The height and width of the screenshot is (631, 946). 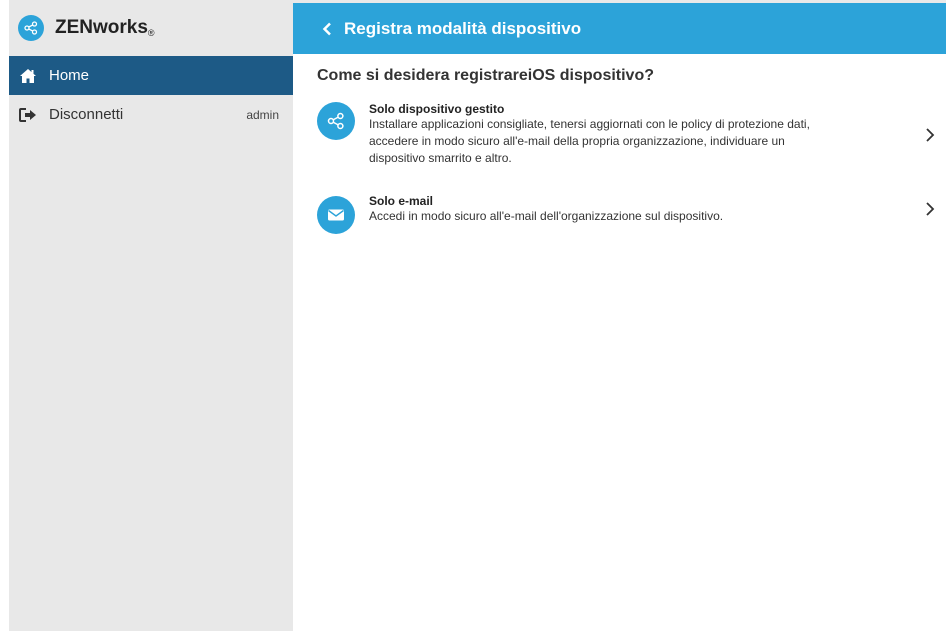 What do you see at coordinates (105, 27) in the screenshot?
I see `brand-name: ZENworks®` at bounding box center [105, 27].